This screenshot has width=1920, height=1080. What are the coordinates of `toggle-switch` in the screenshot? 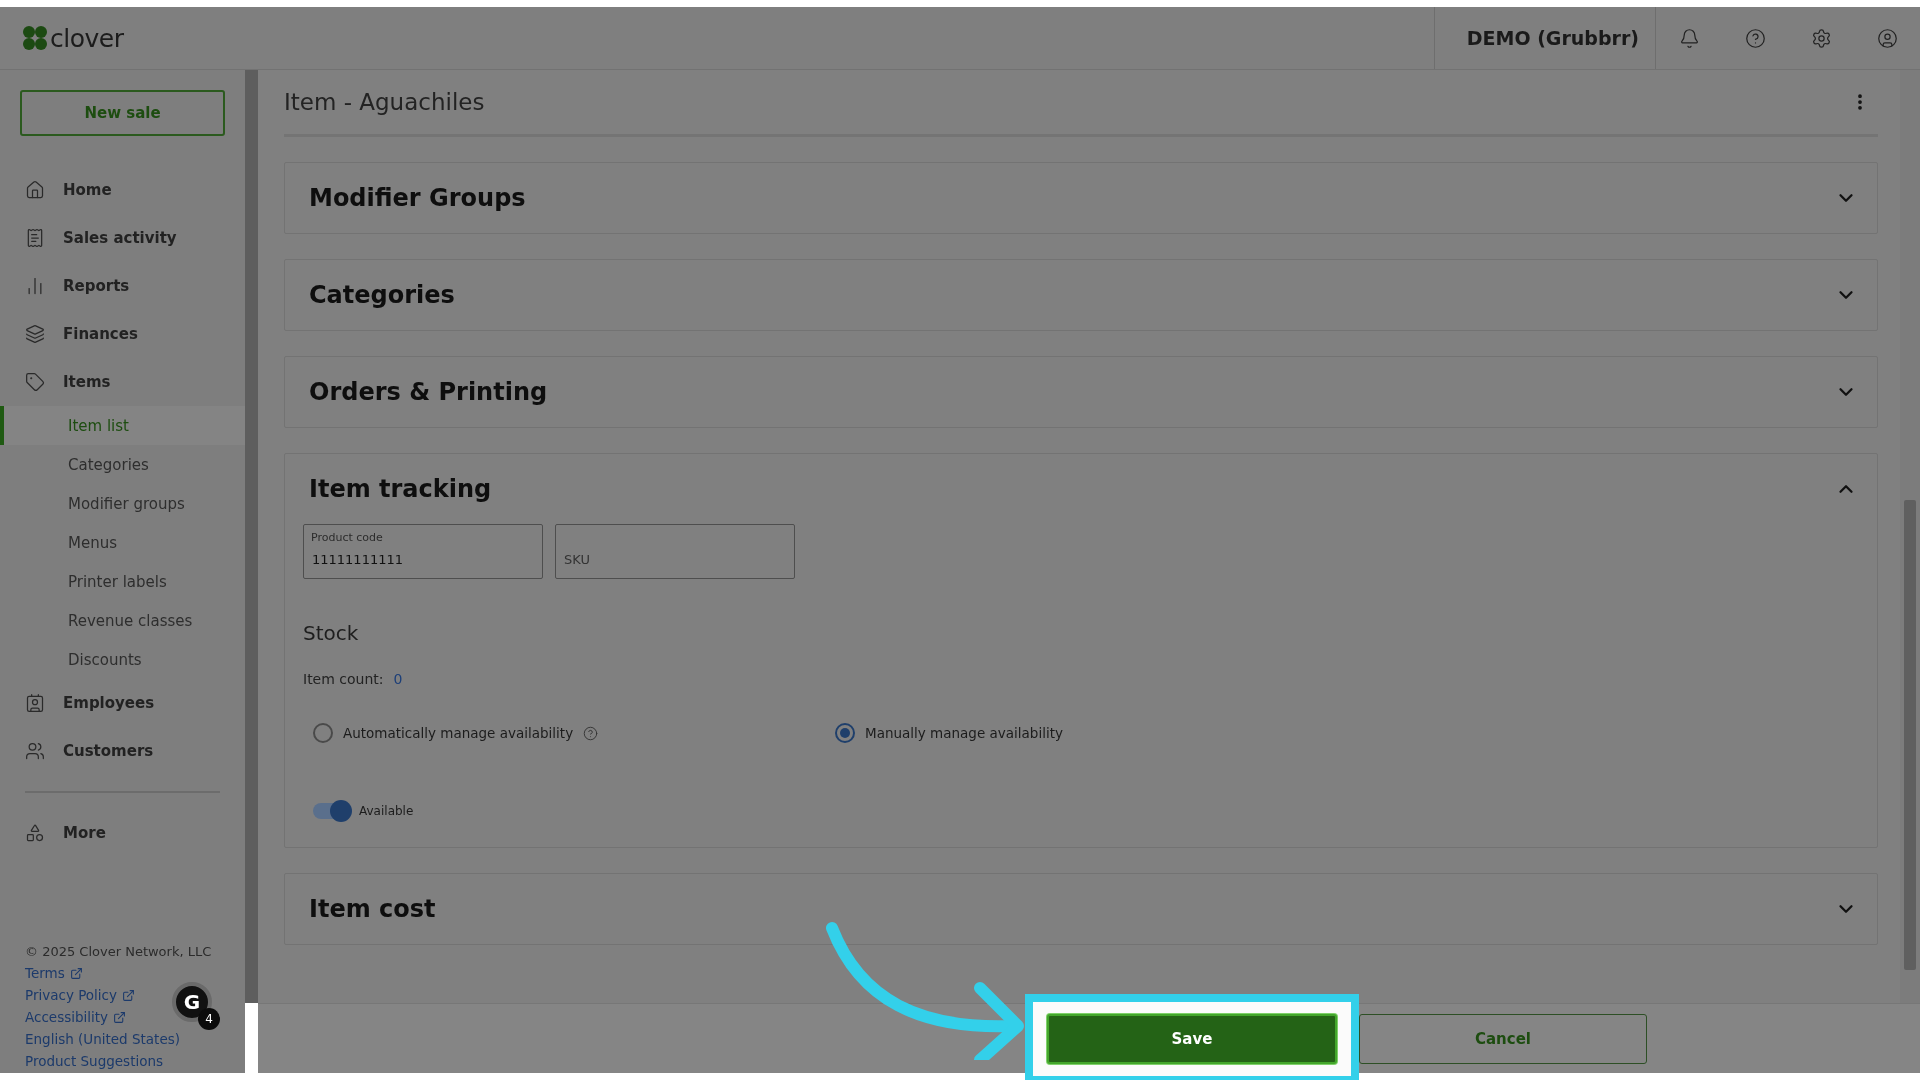 It's located at (331, 811).